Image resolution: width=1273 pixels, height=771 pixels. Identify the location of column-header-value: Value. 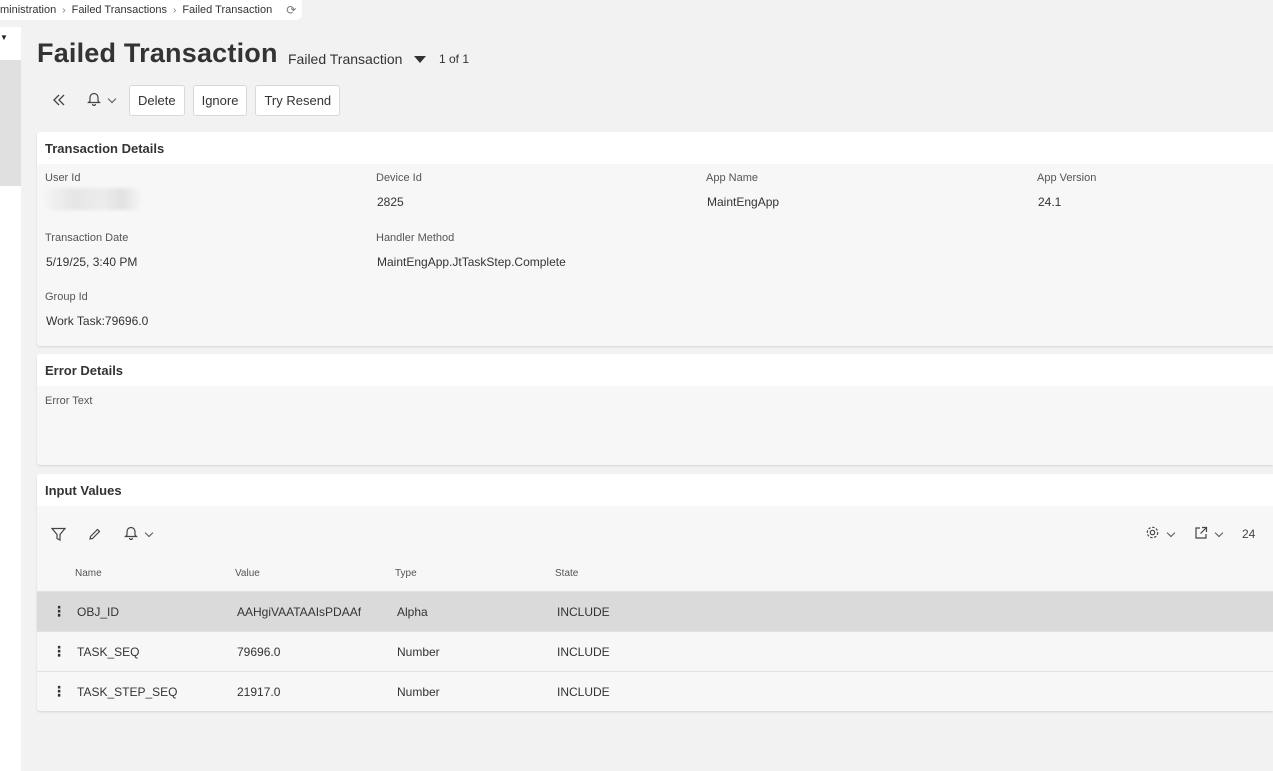
(247, 573).